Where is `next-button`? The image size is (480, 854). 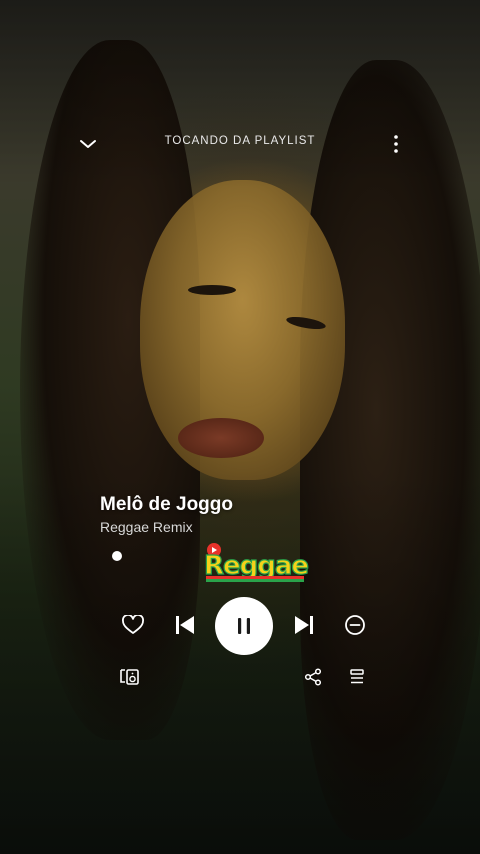 next-button is located at coordinates (304, 625).